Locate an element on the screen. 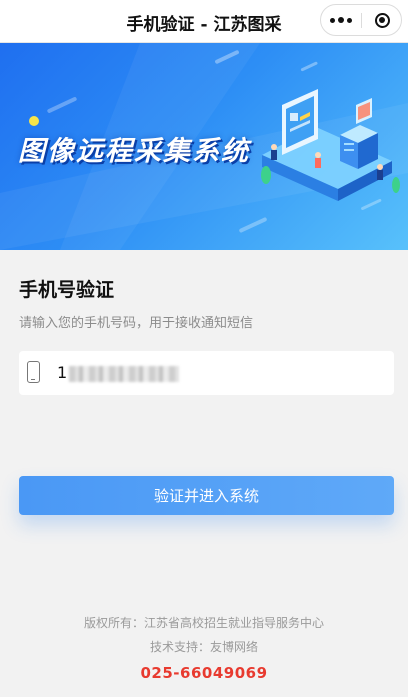 This screenshot has width=408, height=697. target-ring is located at coordinates (382, 20).